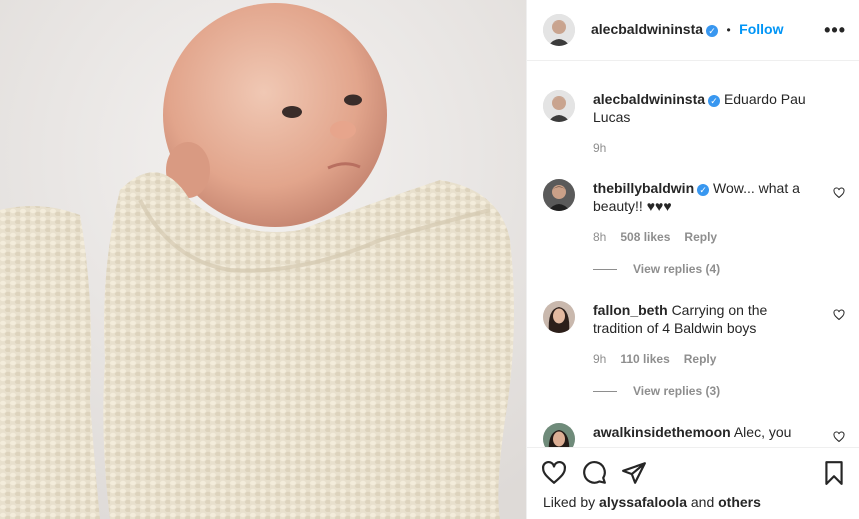 Image resolution: width=859 pixels, height=519 pixels. Describe the element at coordinates (700, 108) in the screenshot. I see `caption-text-block: alecbaldwininsta ✓ Eduardo Pau Lucas` at that location.